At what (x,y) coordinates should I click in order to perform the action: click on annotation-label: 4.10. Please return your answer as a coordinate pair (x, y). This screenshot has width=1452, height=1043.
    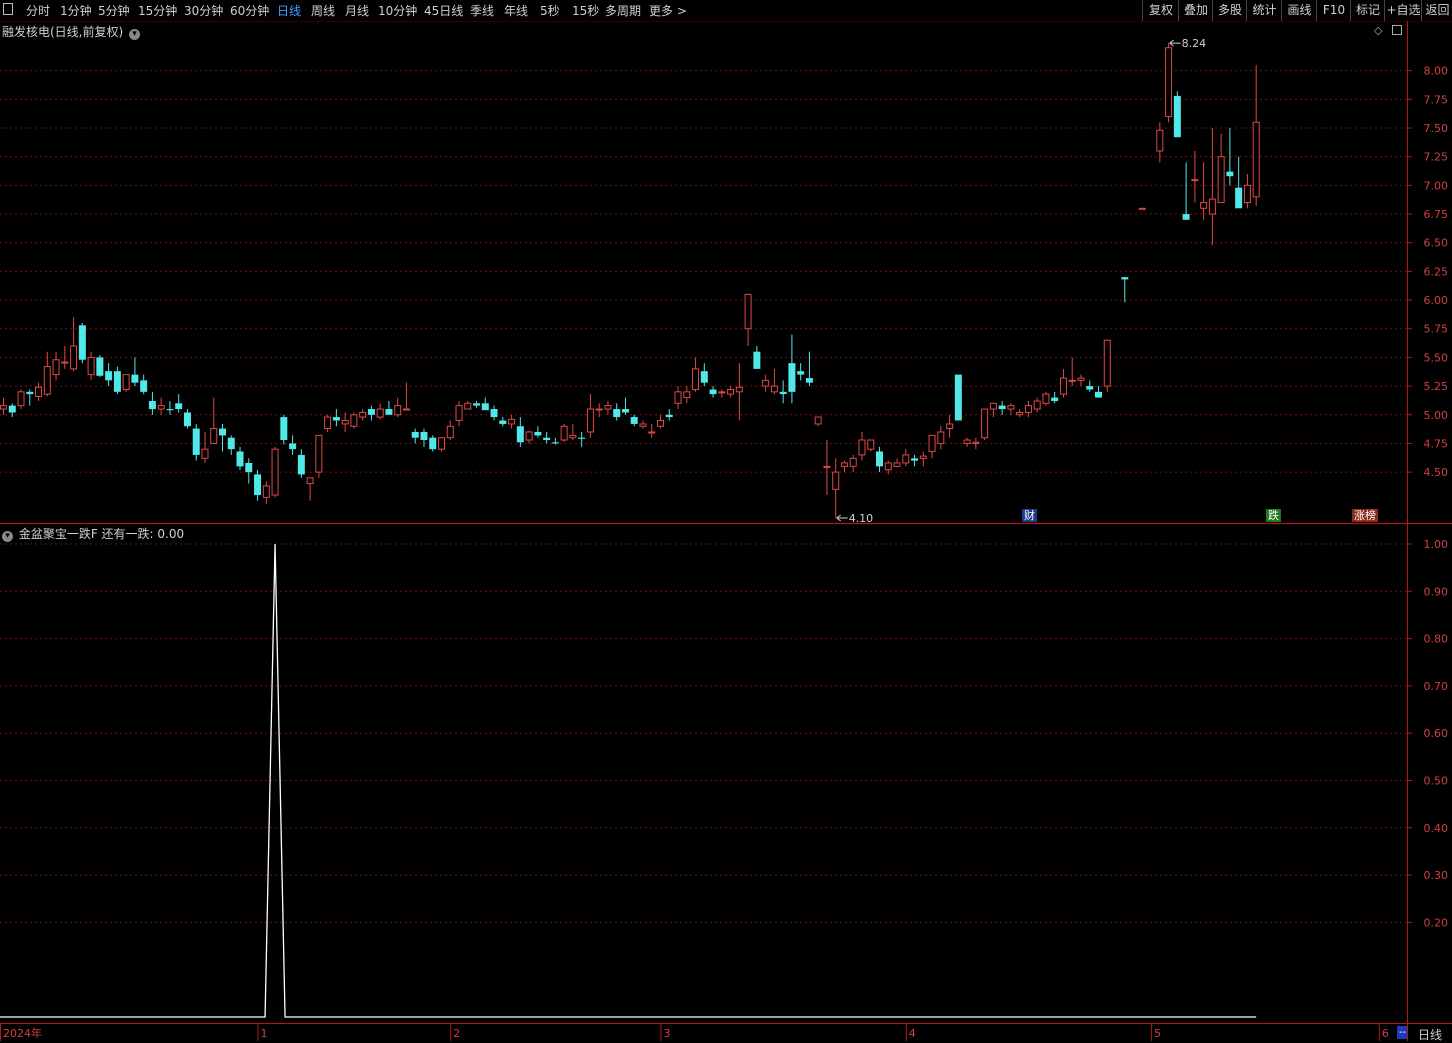
    Looking at the image, I should click on (861, 518).